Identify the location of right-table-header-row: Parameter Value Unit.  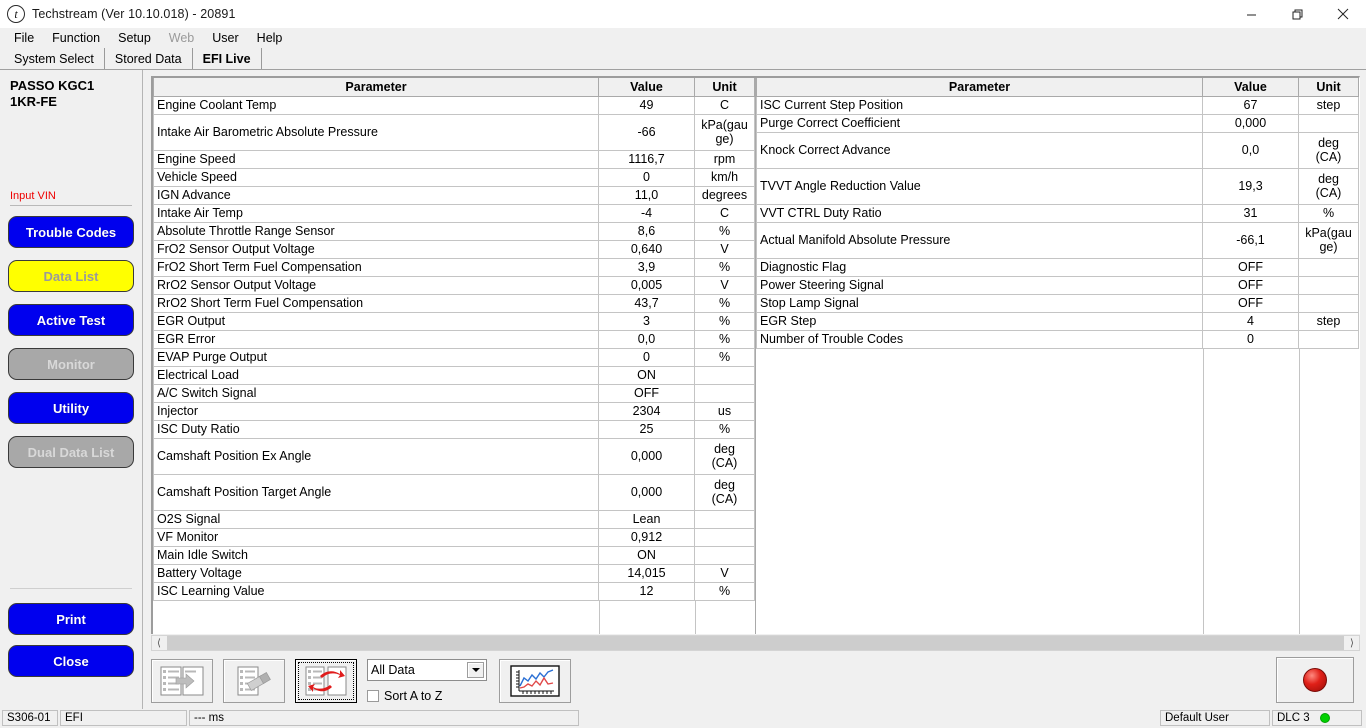
(1057, 87).